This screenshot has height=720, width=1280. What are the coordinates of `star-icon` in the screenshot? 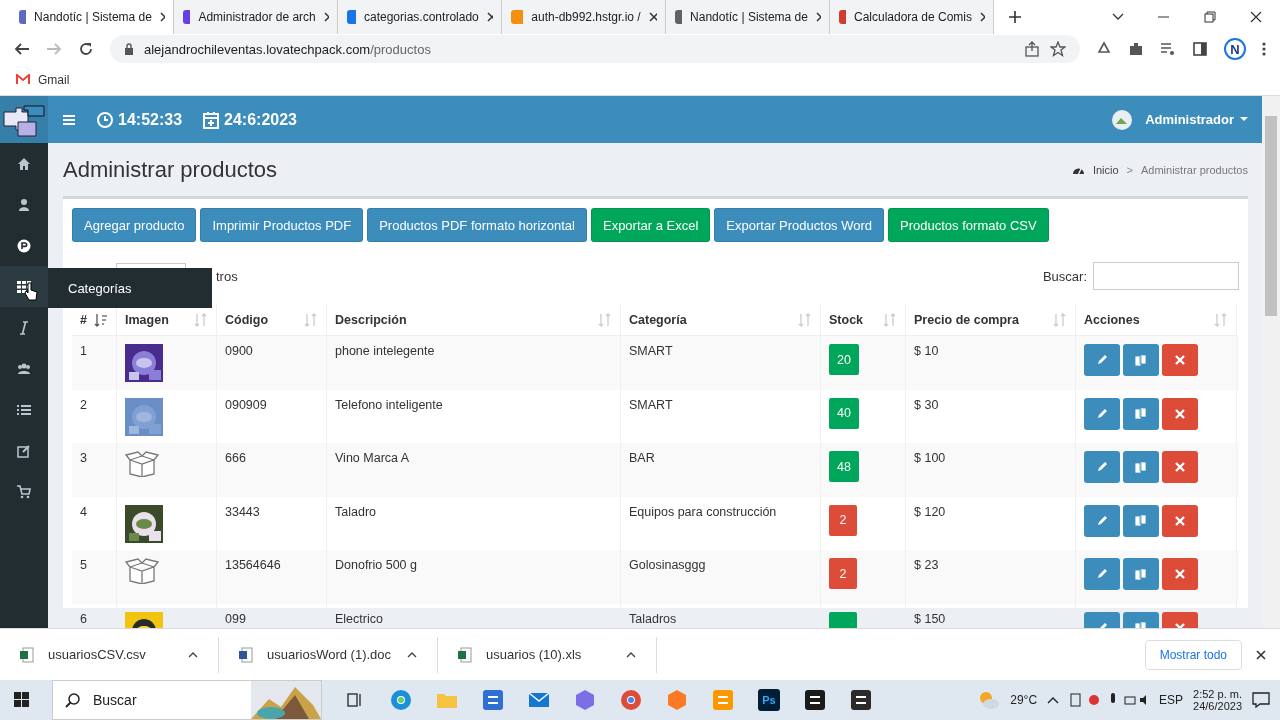 It's located at (1058, 49).